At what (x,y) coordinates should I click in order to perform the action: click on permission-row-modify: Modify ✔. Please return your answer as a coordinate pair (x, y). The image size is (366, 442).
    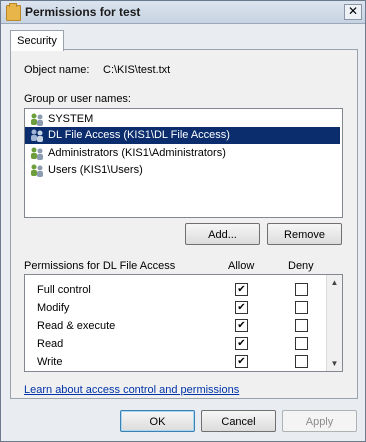
    Looking at the image, I should click on (175, 308).